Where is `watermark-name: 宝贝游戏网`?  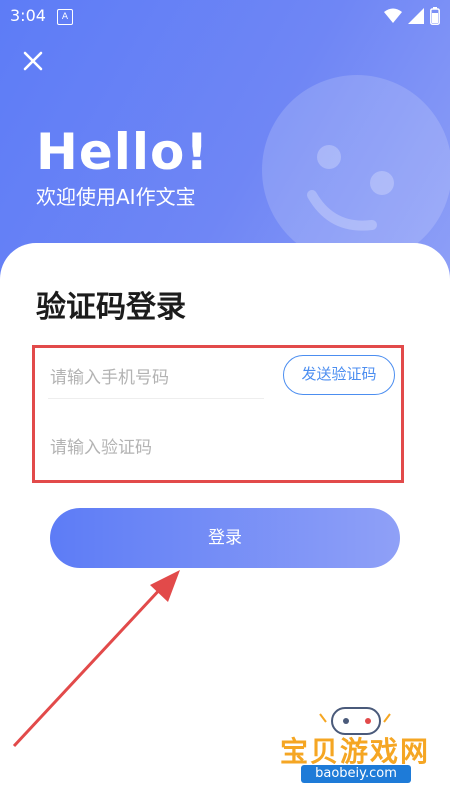
watermark-name: 宝贝游戏网 is located at coordinates (355, 751).